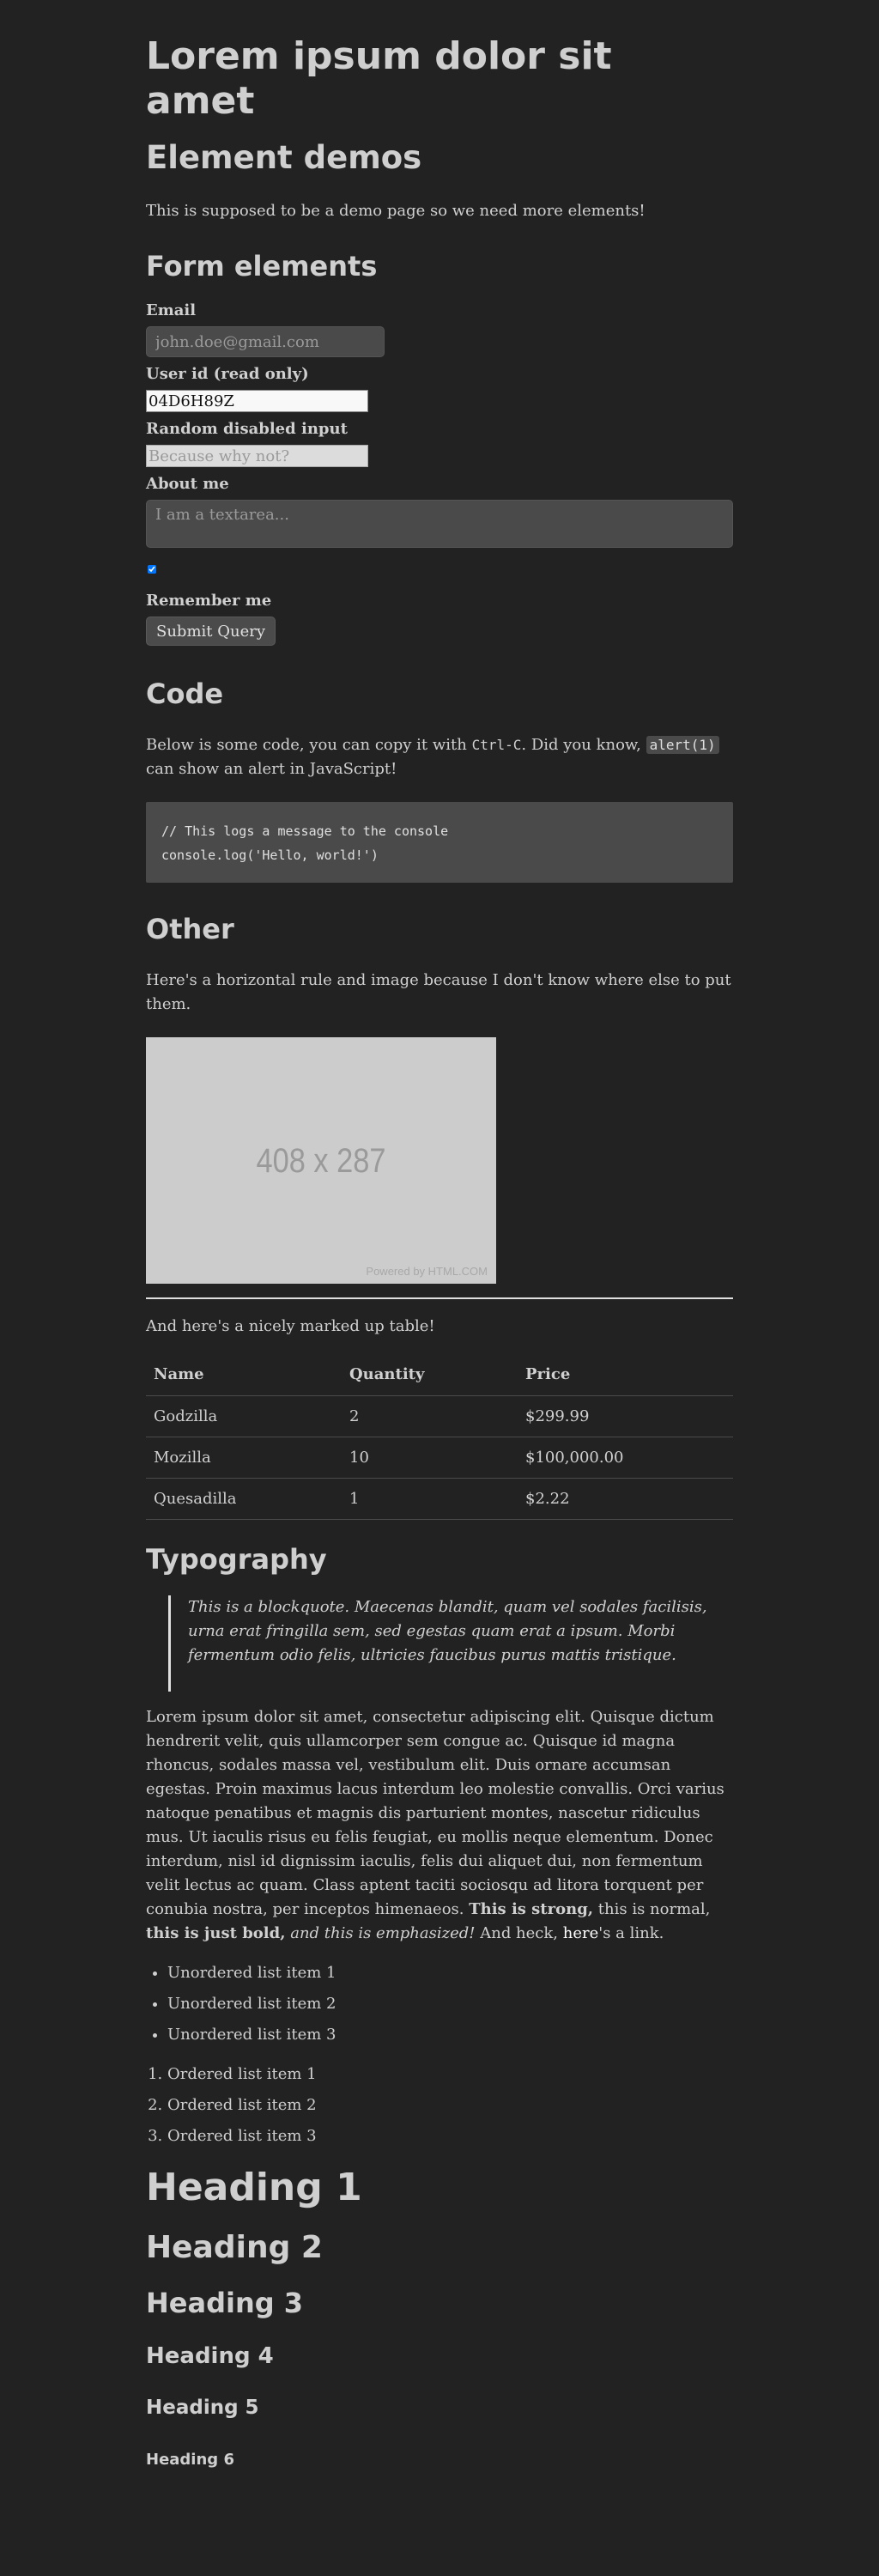 The height and width of the screenshot is (2576, 879). Describe the element at coordinates (202, 2408) in the screenshot. I see `heading-5: Heading 5` at that location.